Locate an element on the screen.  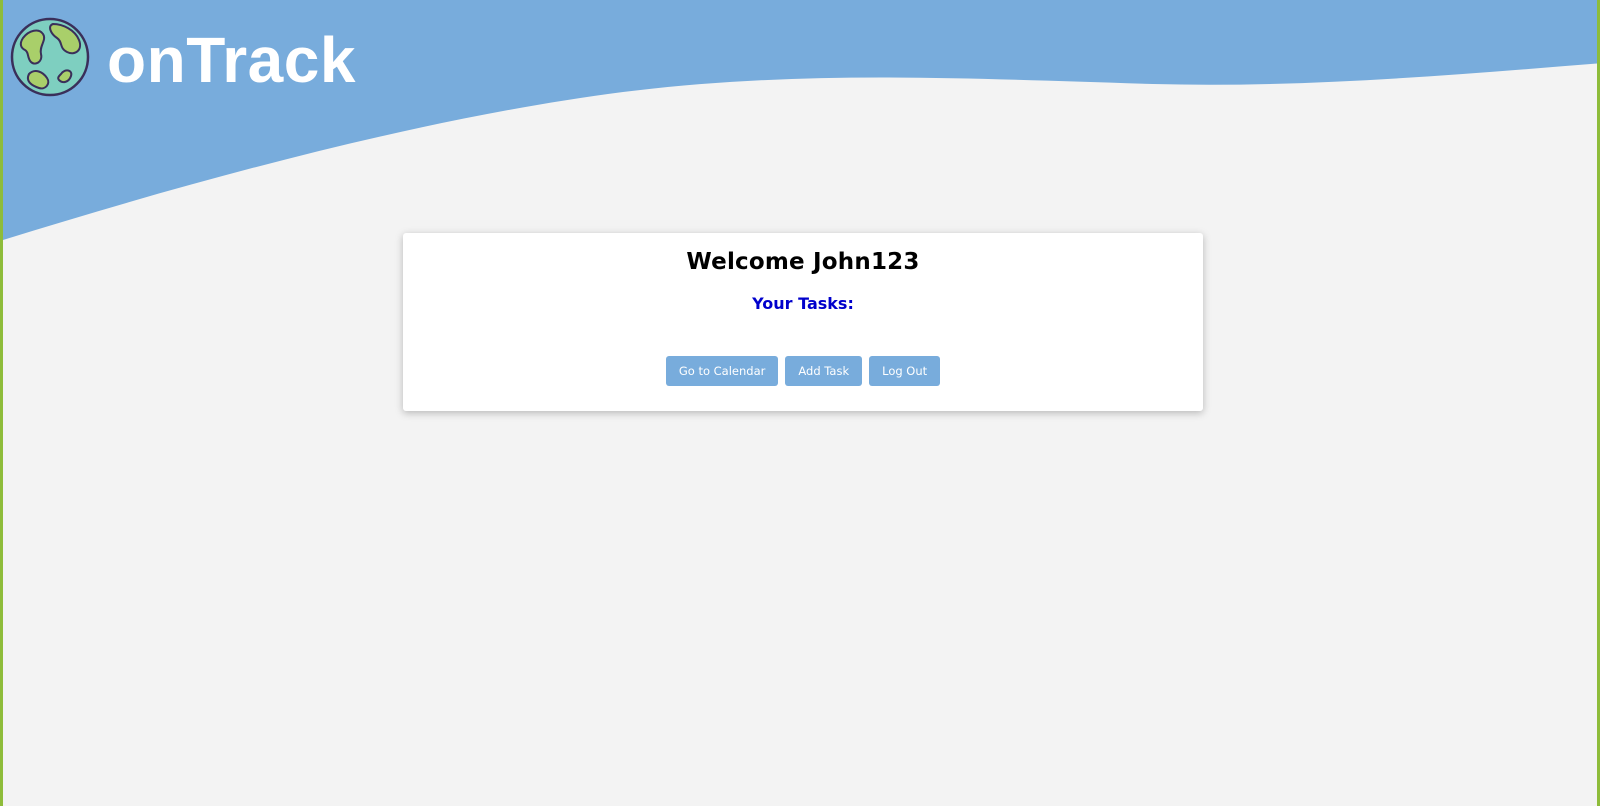
action-buttons: Go to Calendar Add Task Log Out is located at coordinates (803, 371).